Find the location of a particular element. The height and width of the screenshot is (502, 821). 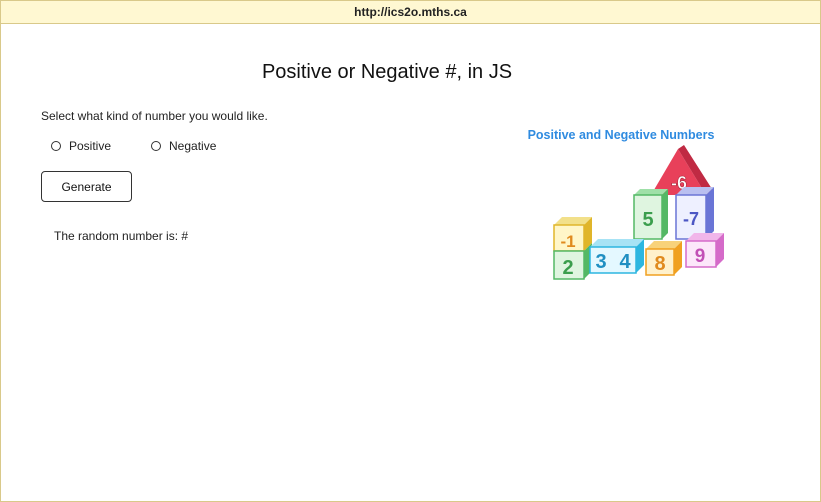

url-text: http://ics2o.mths.ca is located at coordinates (410, 12).